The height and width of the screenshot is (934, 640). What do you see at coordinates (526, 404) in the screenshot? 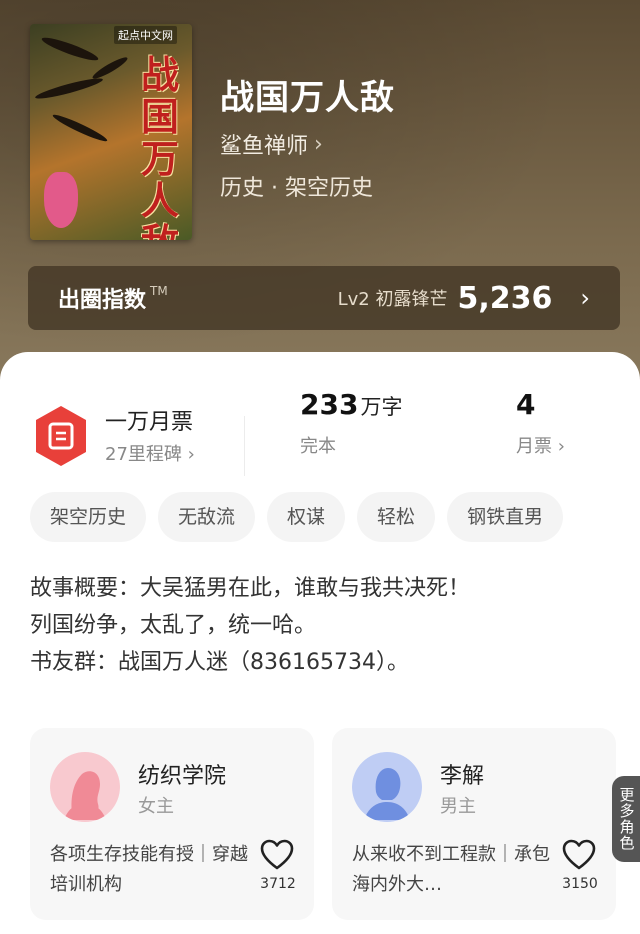
I see `monthly-votes-count: 4` at bounding box center [526, 404].